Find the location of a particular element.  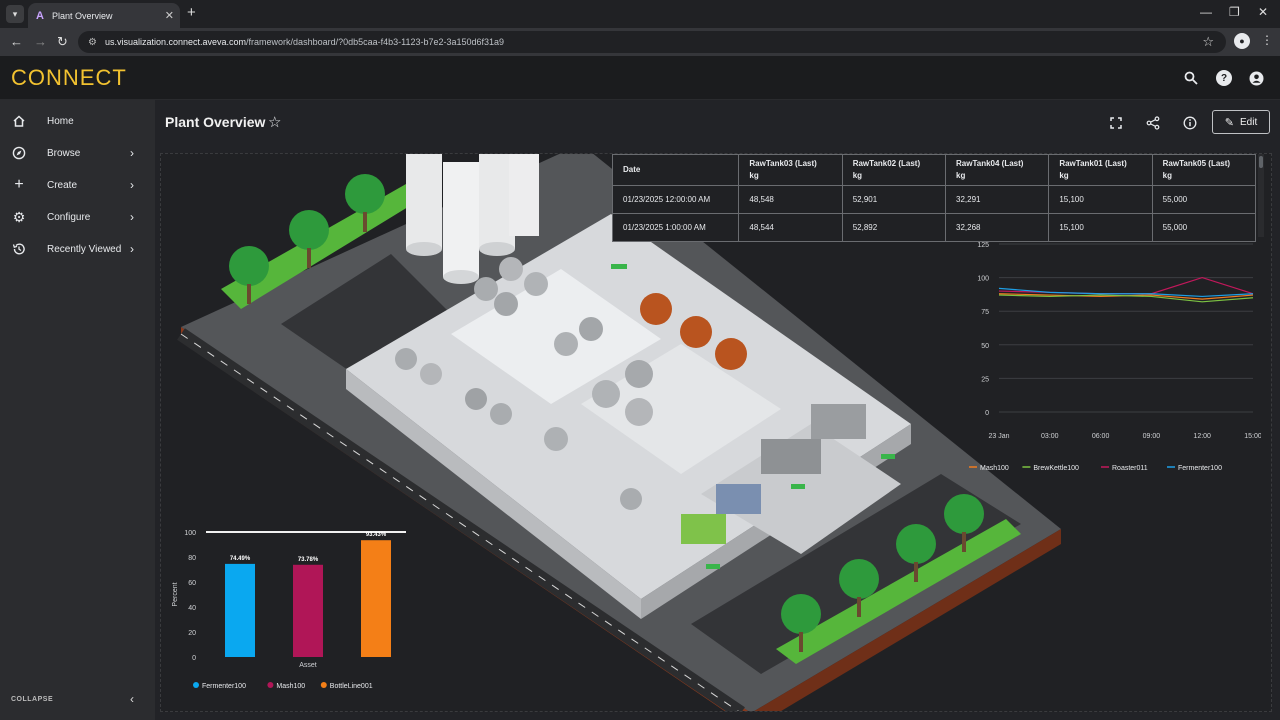

forward-icon: → is located at coordinates (40, 41).